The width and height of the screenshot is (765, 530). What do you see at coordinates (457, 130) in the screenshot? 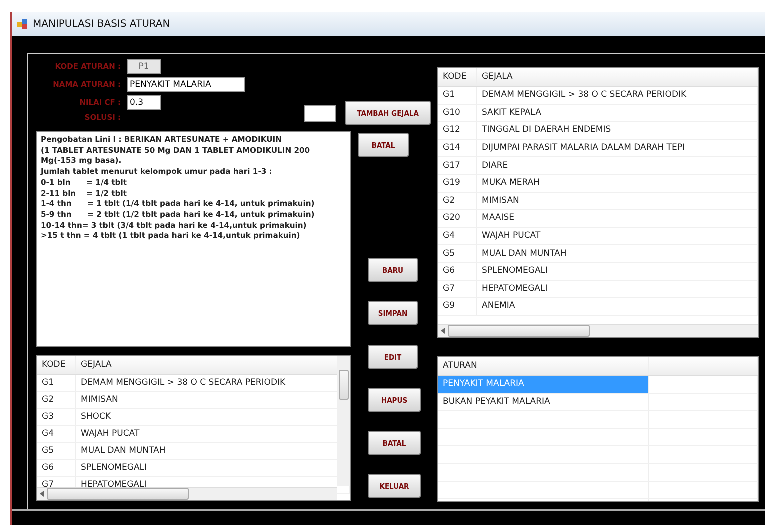
I see `table-cell: G12` at bounding box center [457, 130].